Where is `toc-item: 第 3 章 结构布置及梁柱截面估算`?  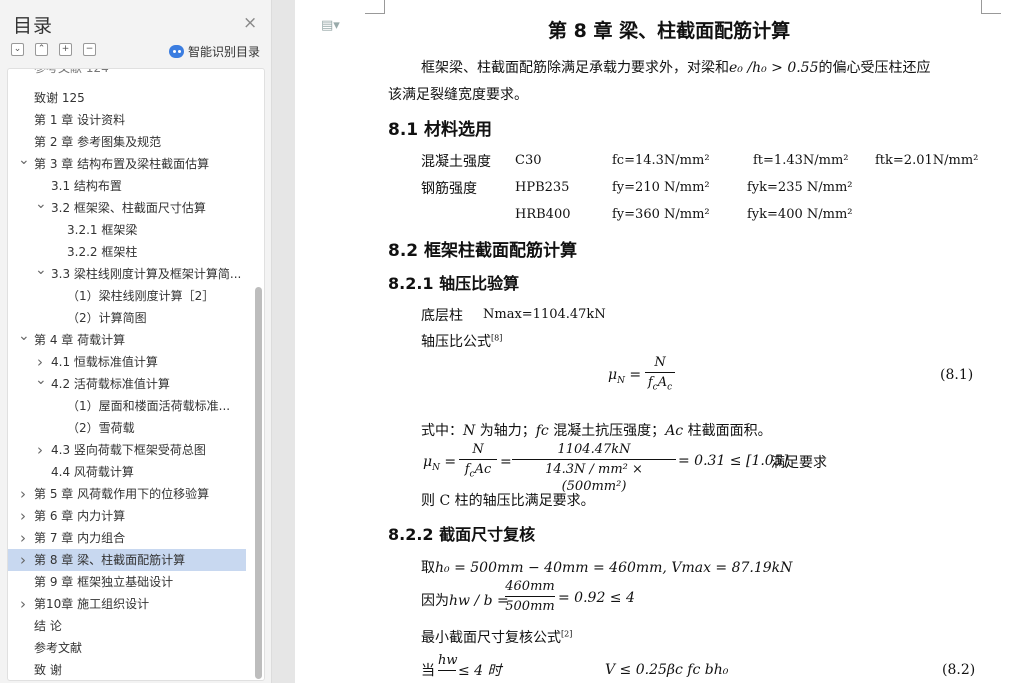
toc-item: 第 3 章 结构布置及梁柱截面估算 is located at coordinates (149, 164).